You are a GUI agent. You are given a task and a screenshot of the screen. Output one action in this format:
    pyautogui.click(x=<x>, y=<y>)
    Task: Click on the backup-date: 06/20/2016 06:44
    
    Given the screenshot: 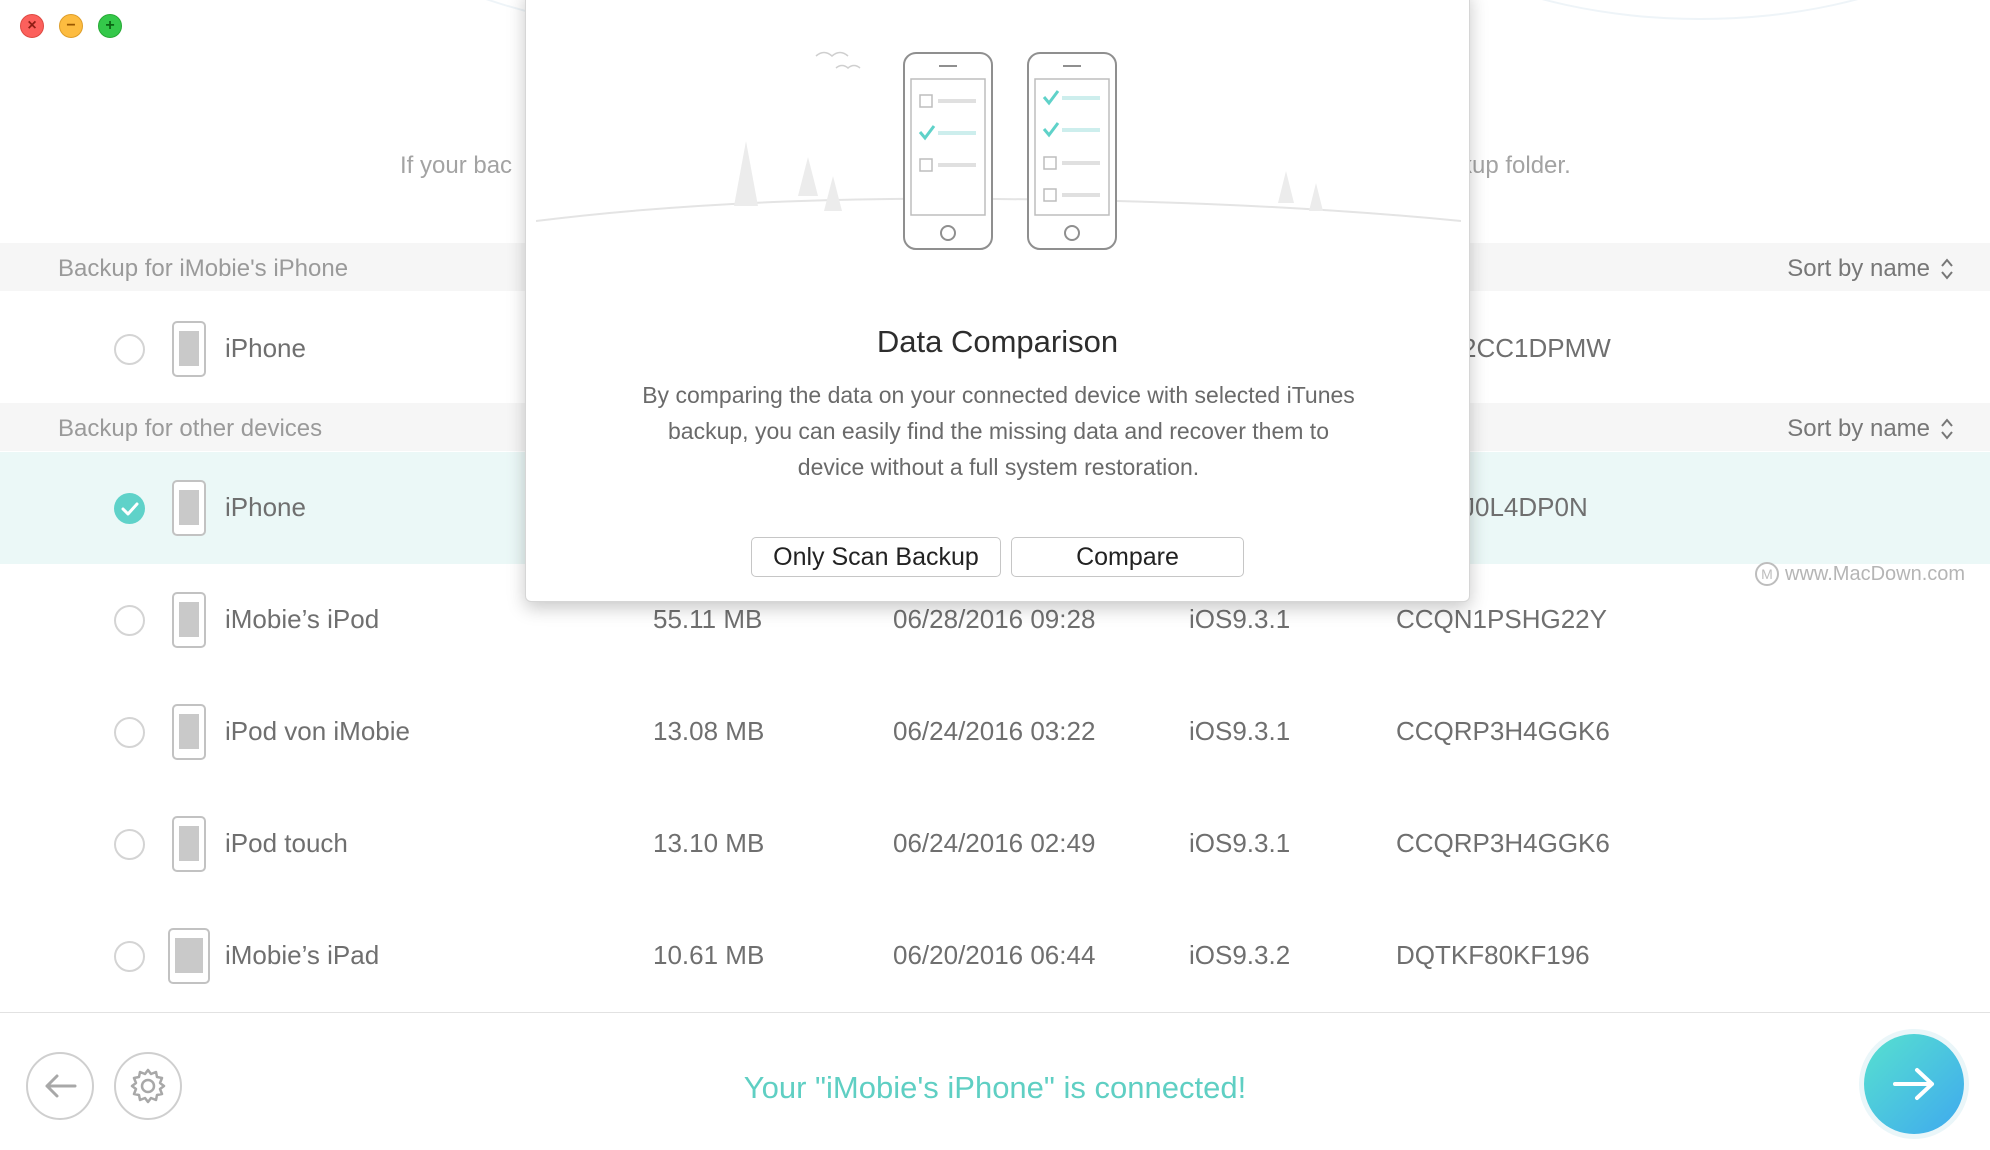 What is the action you would take?
    pyautogui.click(x=994, y=955)
    